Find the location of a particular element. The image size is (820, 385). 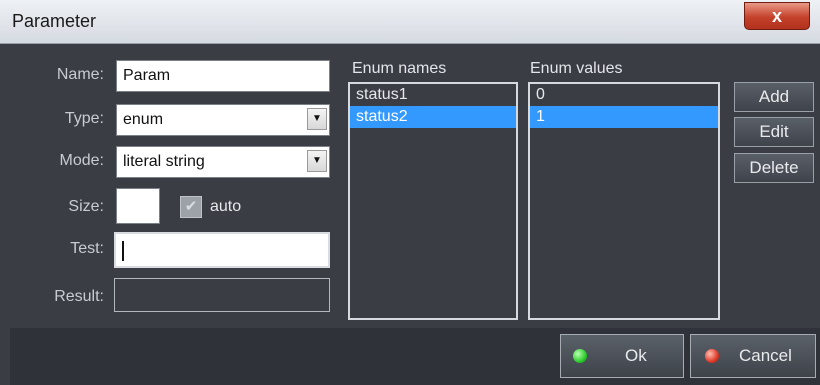

list-item: status2 is located at coordinates (433, 117).